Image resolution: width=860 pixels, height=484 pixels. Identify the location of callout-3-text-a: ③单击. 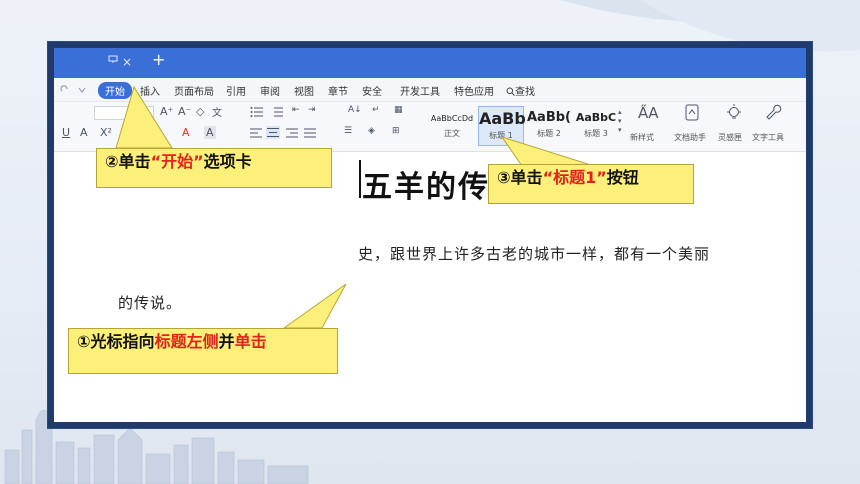
(520, 177).